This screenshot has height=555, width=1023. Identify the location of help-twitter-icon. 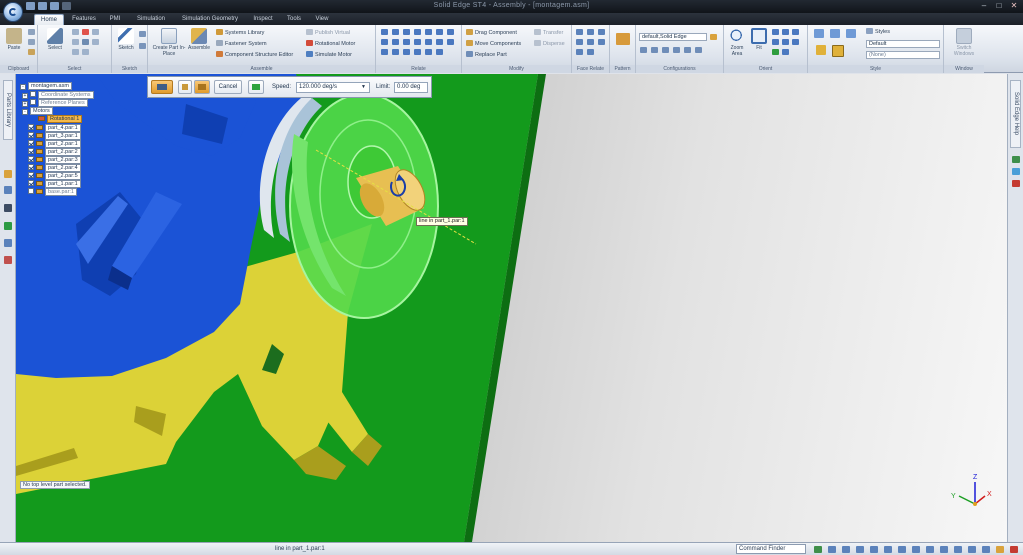
(1016, 171).